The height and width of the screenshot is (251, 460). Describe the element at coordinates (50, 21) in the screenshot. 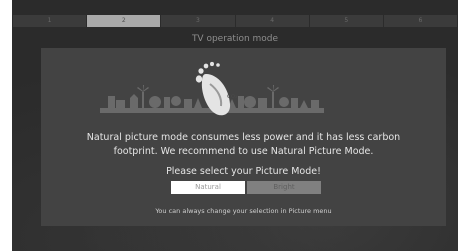

I see `wizard-step-1: 1` at that location.